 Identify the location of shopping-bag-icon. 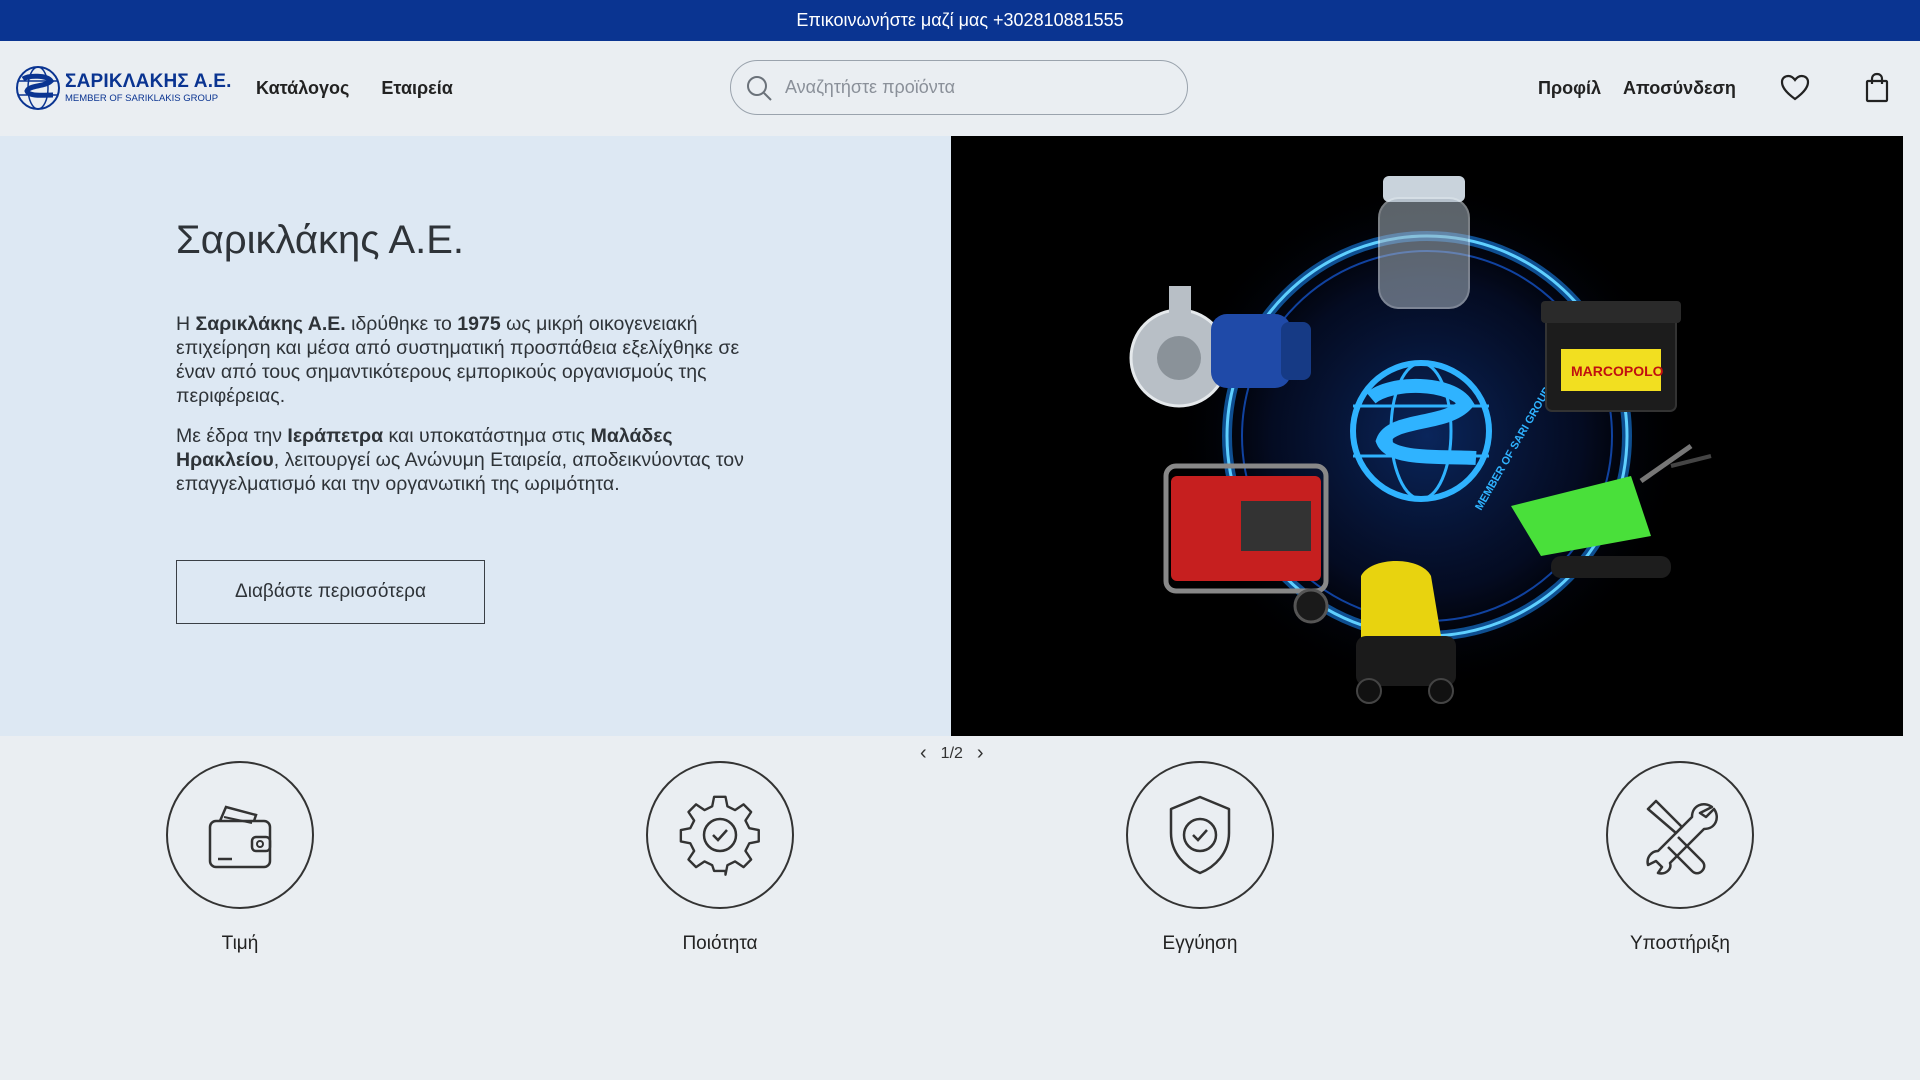
(1877, 88).